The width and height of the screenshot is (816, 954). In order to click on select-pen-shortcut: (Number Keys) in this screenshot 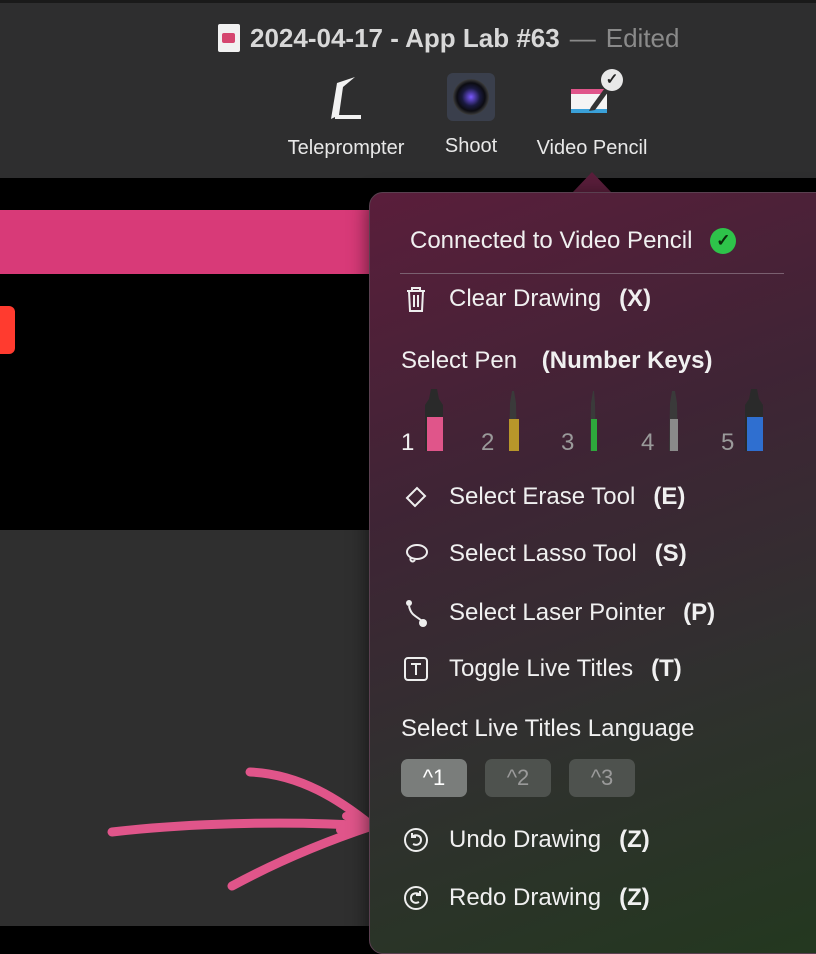, I will do `click(627, 360)`.